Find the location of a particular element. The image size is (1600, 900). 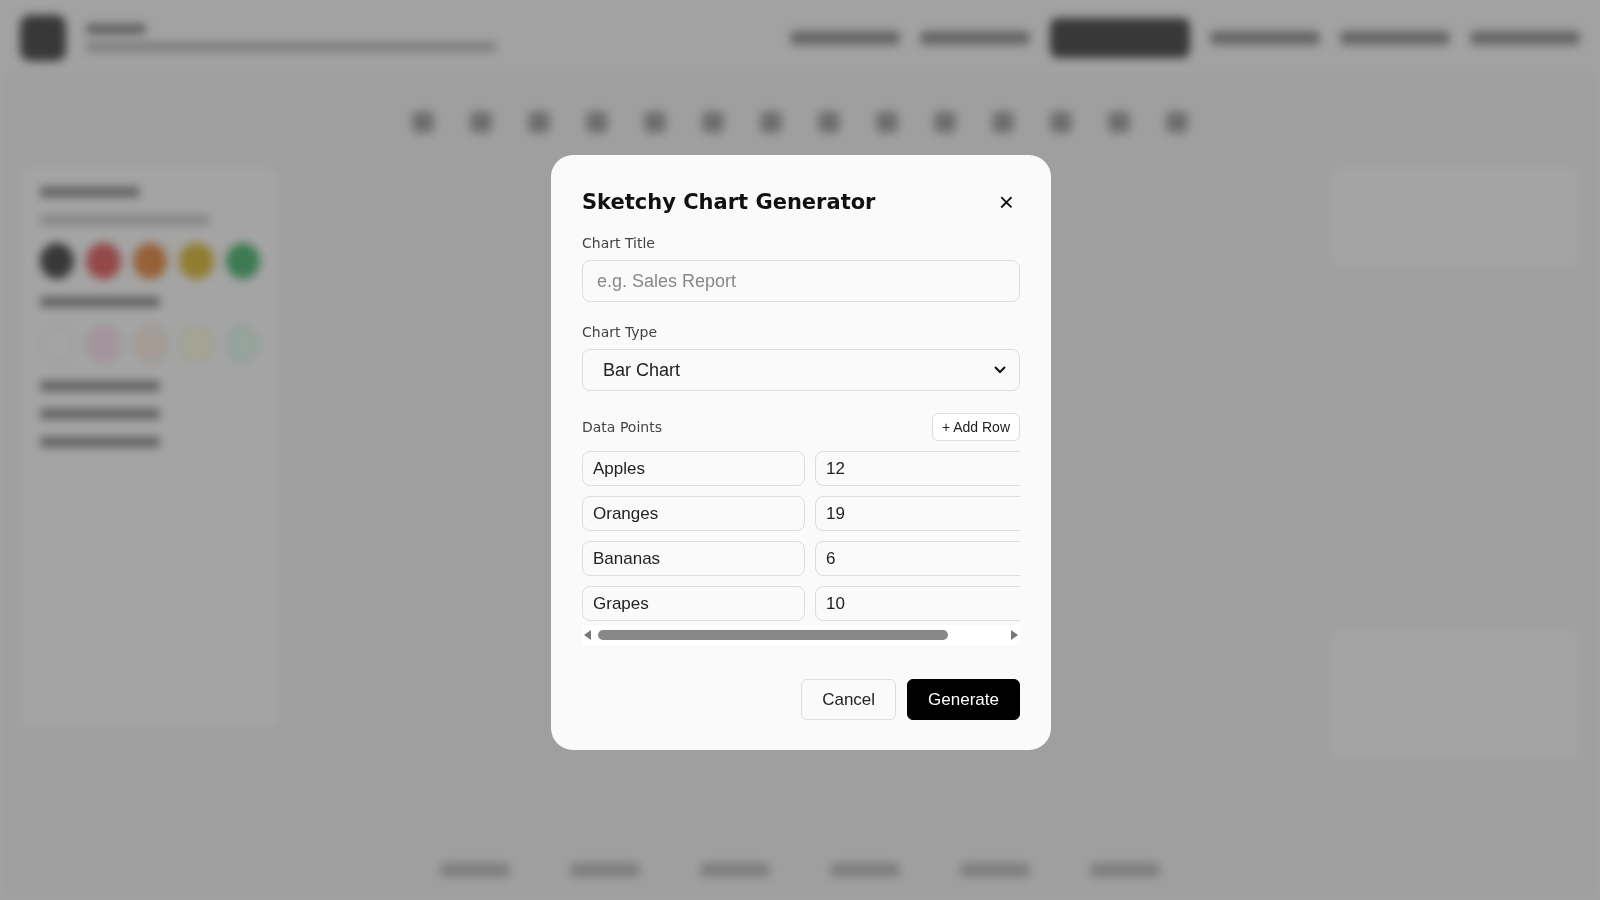

field-label: Chart Type is located at coordinates (620, 332).